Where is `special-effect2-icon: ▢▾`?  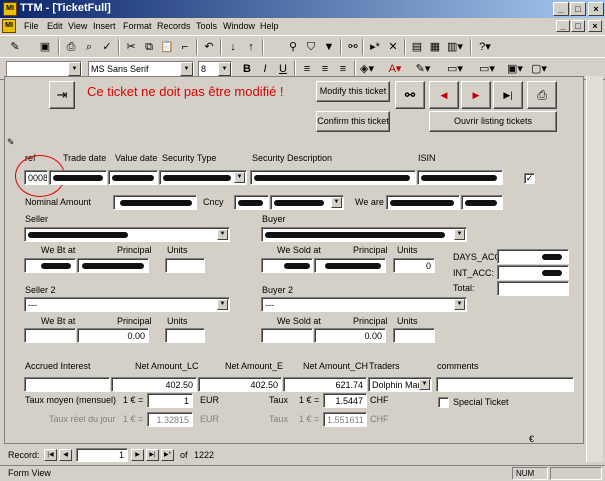
special-effect2-icon: ▢▾ is located at coordinates (539, 69).